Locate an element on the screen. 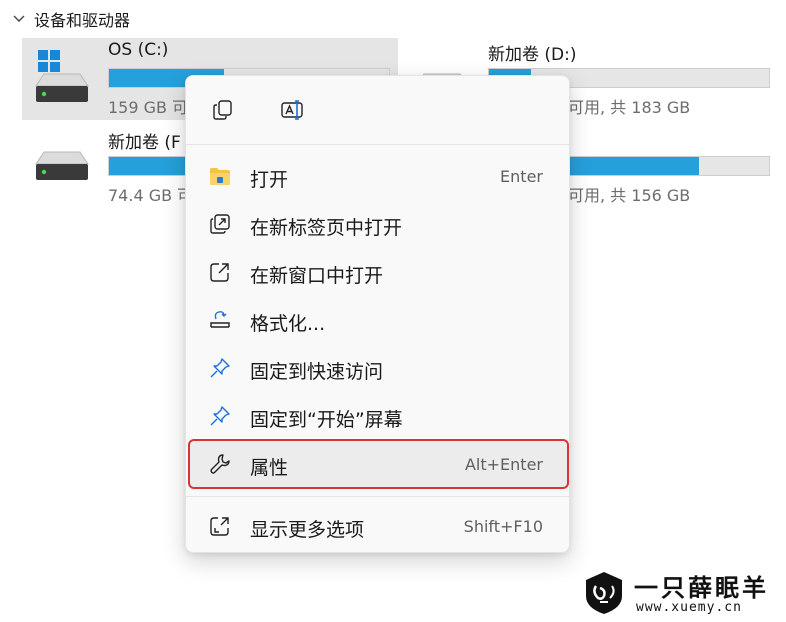  drive-free-space: 74.4 GB 可 is located at coordinates (151, 195).